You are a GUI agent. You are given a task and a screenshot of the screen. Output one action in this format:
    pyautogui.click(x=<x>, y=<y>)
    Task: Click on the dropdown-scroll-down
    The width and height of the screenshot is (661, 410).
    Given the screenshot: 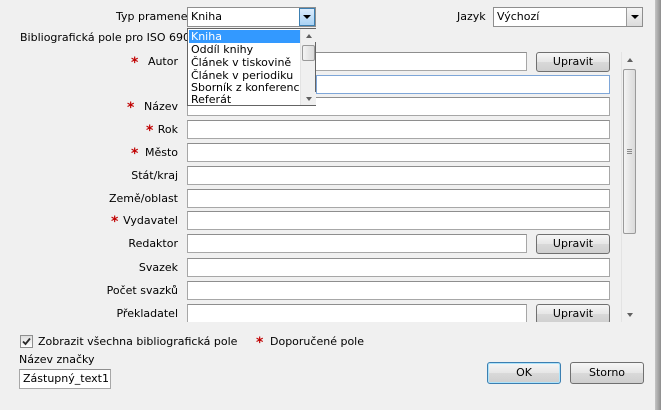 What is the action you would take?
    pyautogui.click(x=308, y=98)
    